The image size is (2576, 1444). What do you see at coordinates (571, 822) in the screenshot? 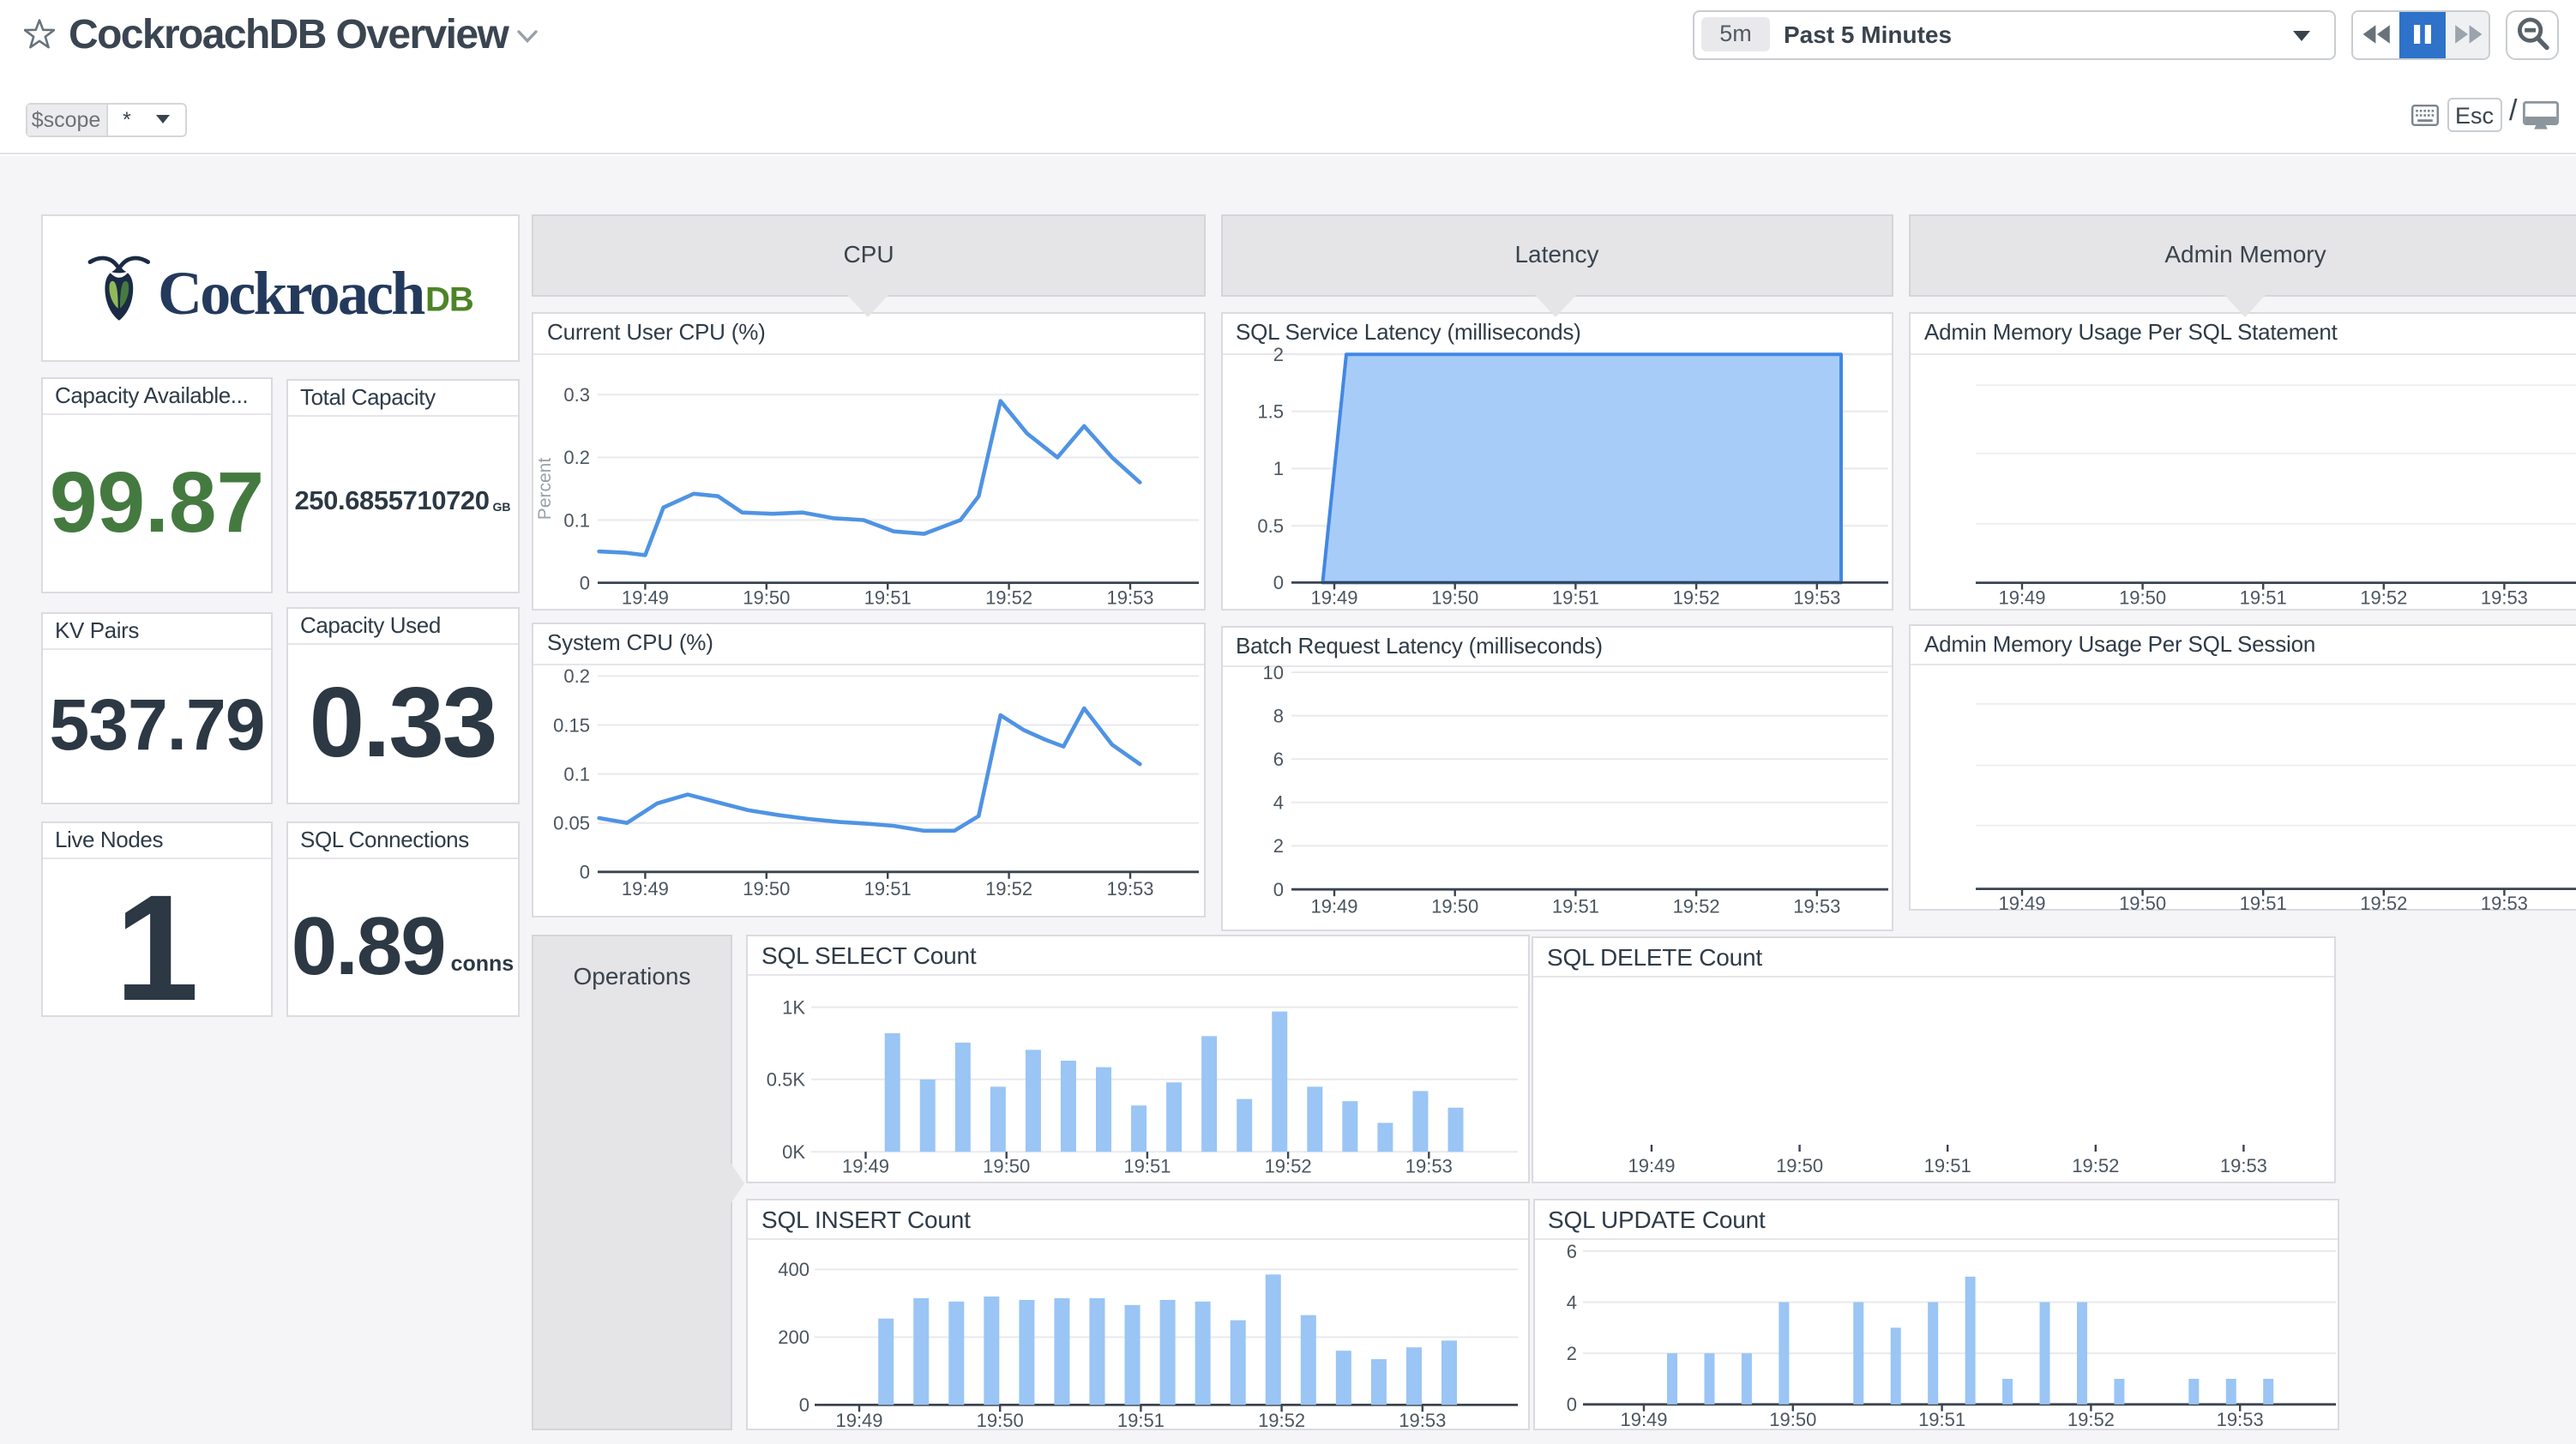
I see `svg-text: 0.05` at bounding box center [571, 822].